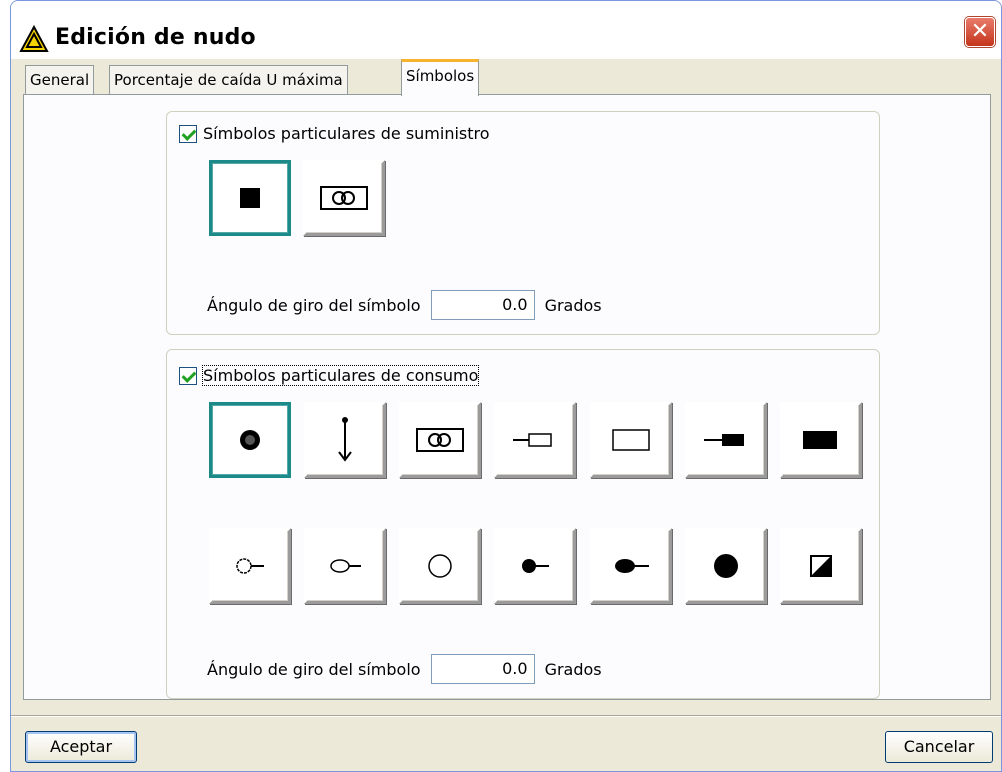 This screenshot has height=772, width=1002. Describe the element at coordinates (34, 38) in the screenshot. I see `warning-triangle-icon` at that location.